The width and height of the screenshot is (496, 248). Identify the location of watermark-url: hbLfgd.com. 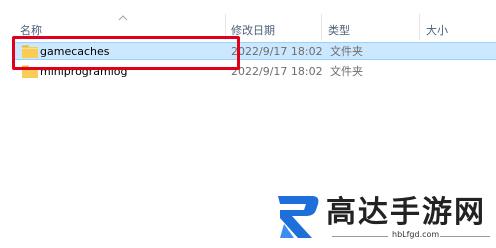
(416, 234).